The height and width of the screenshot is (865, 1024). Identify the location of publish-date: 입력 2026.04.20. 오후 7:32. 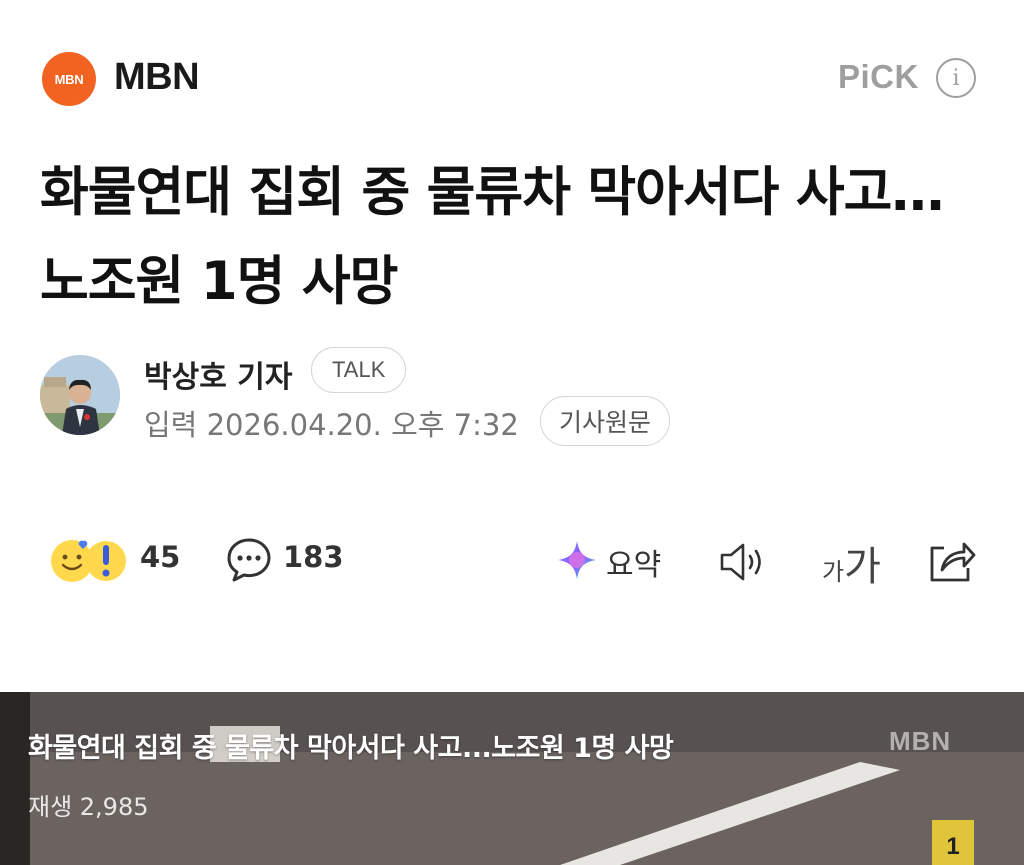
(331, 423).